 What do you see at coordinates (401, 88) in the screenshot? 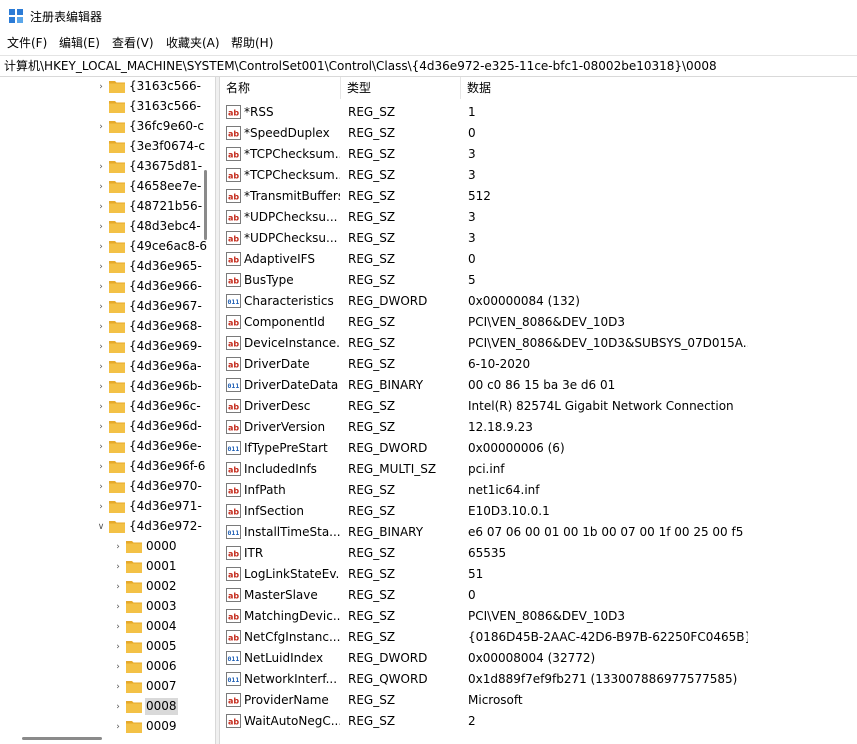
I see `column-header-type: 类型` at bounding box center [401, 88].